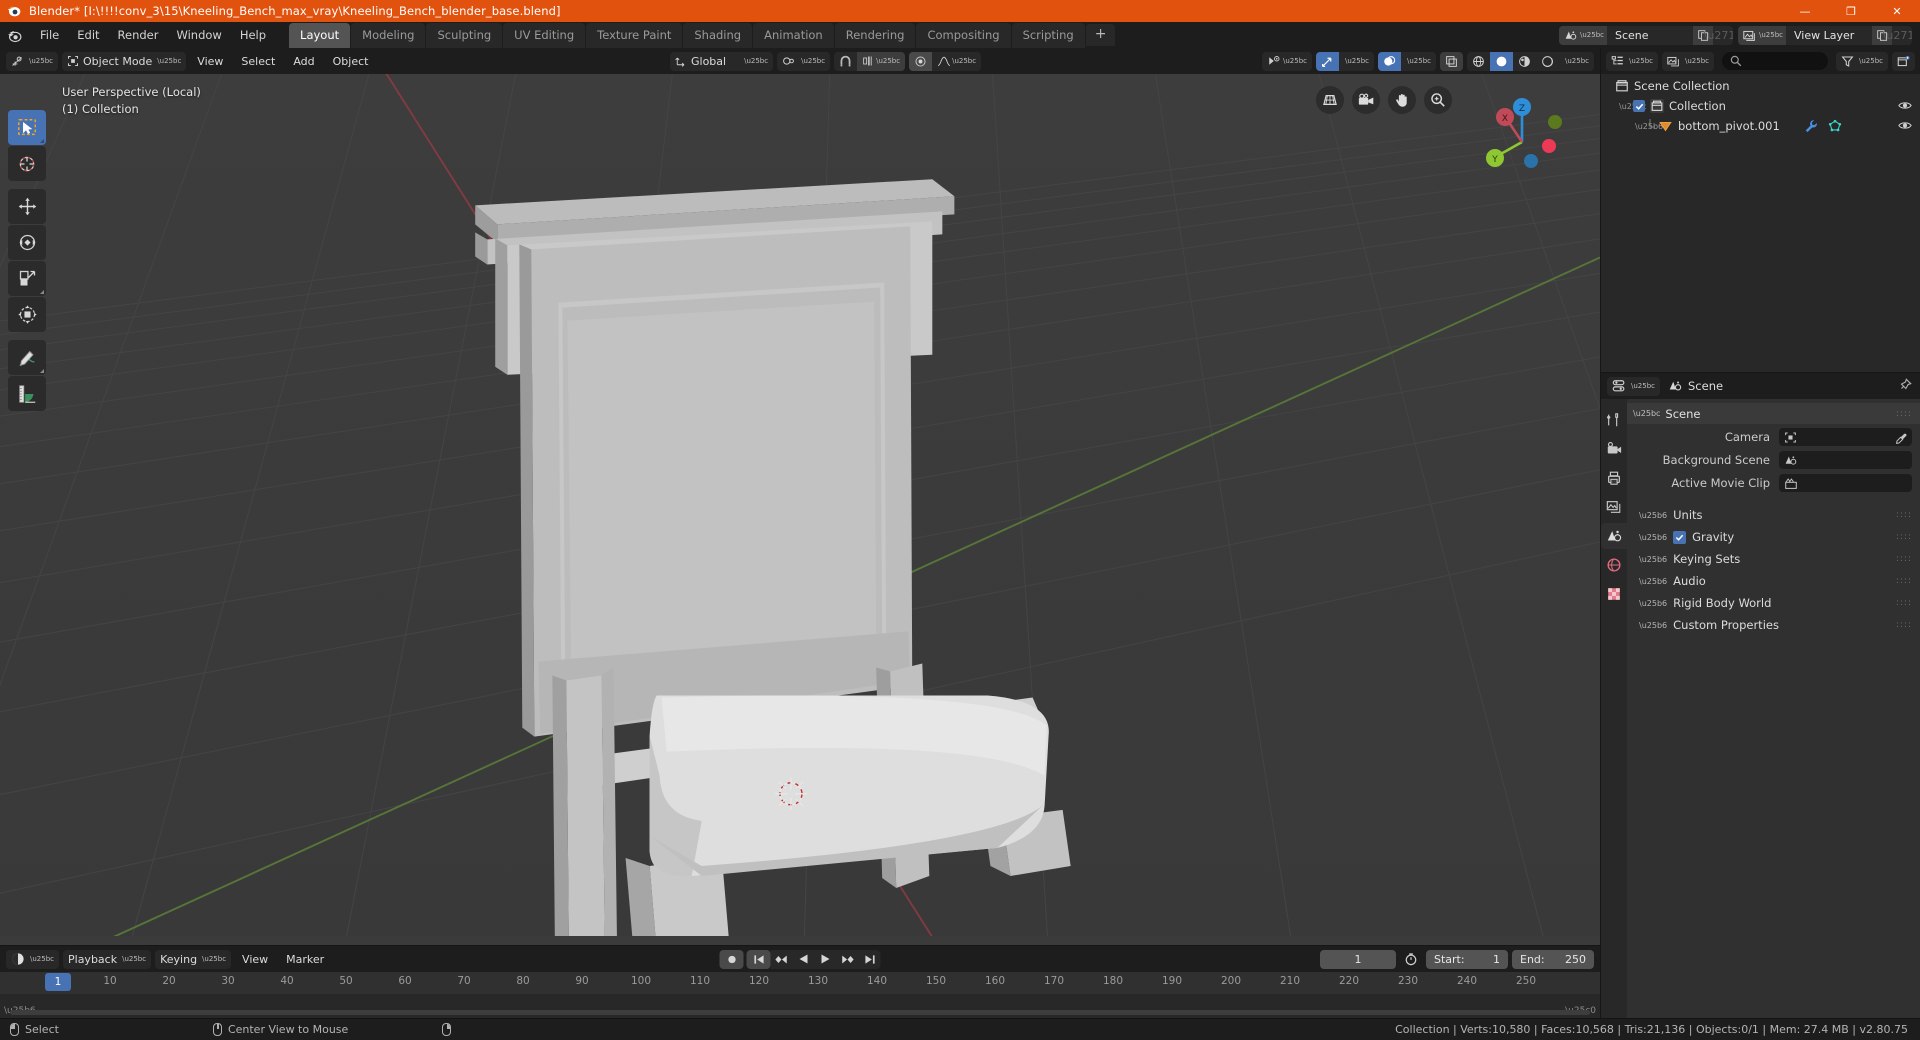 The image size is (1920, 1040). What do you see at coordinates (1835, 126) in the screenshot?
I see `mesh-data-icon` at bounding box center [1835, 126].